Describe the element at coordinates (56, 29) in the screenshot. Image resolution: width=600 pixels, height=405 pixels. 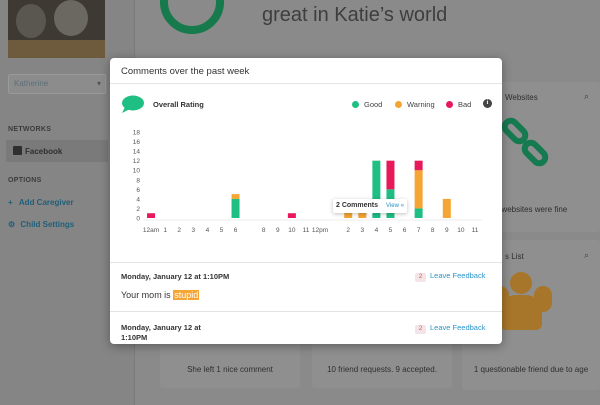
I see `child-avatar` at that location.